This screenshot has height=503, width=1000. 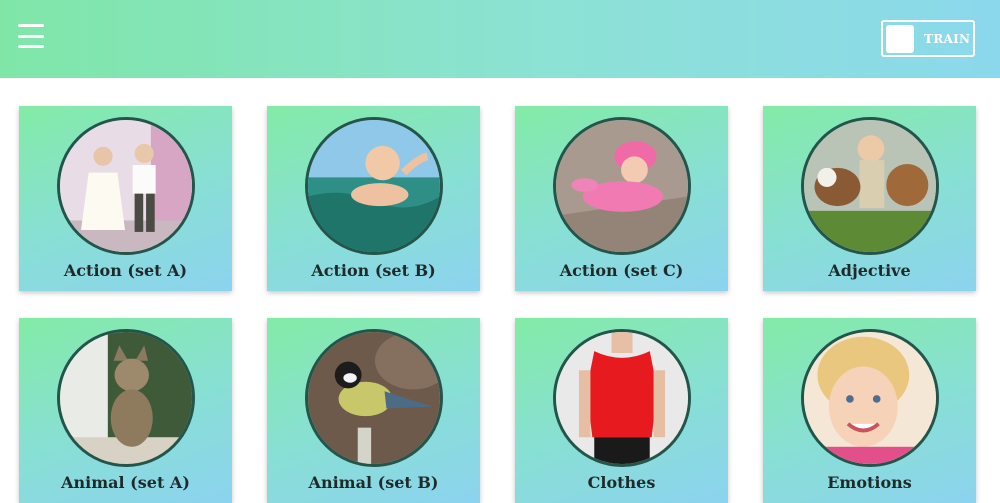 What do you see at coordinates (621, 270) in the screenshot?
I see `category-label: Action (set C)` at bounding box center [621, 270].